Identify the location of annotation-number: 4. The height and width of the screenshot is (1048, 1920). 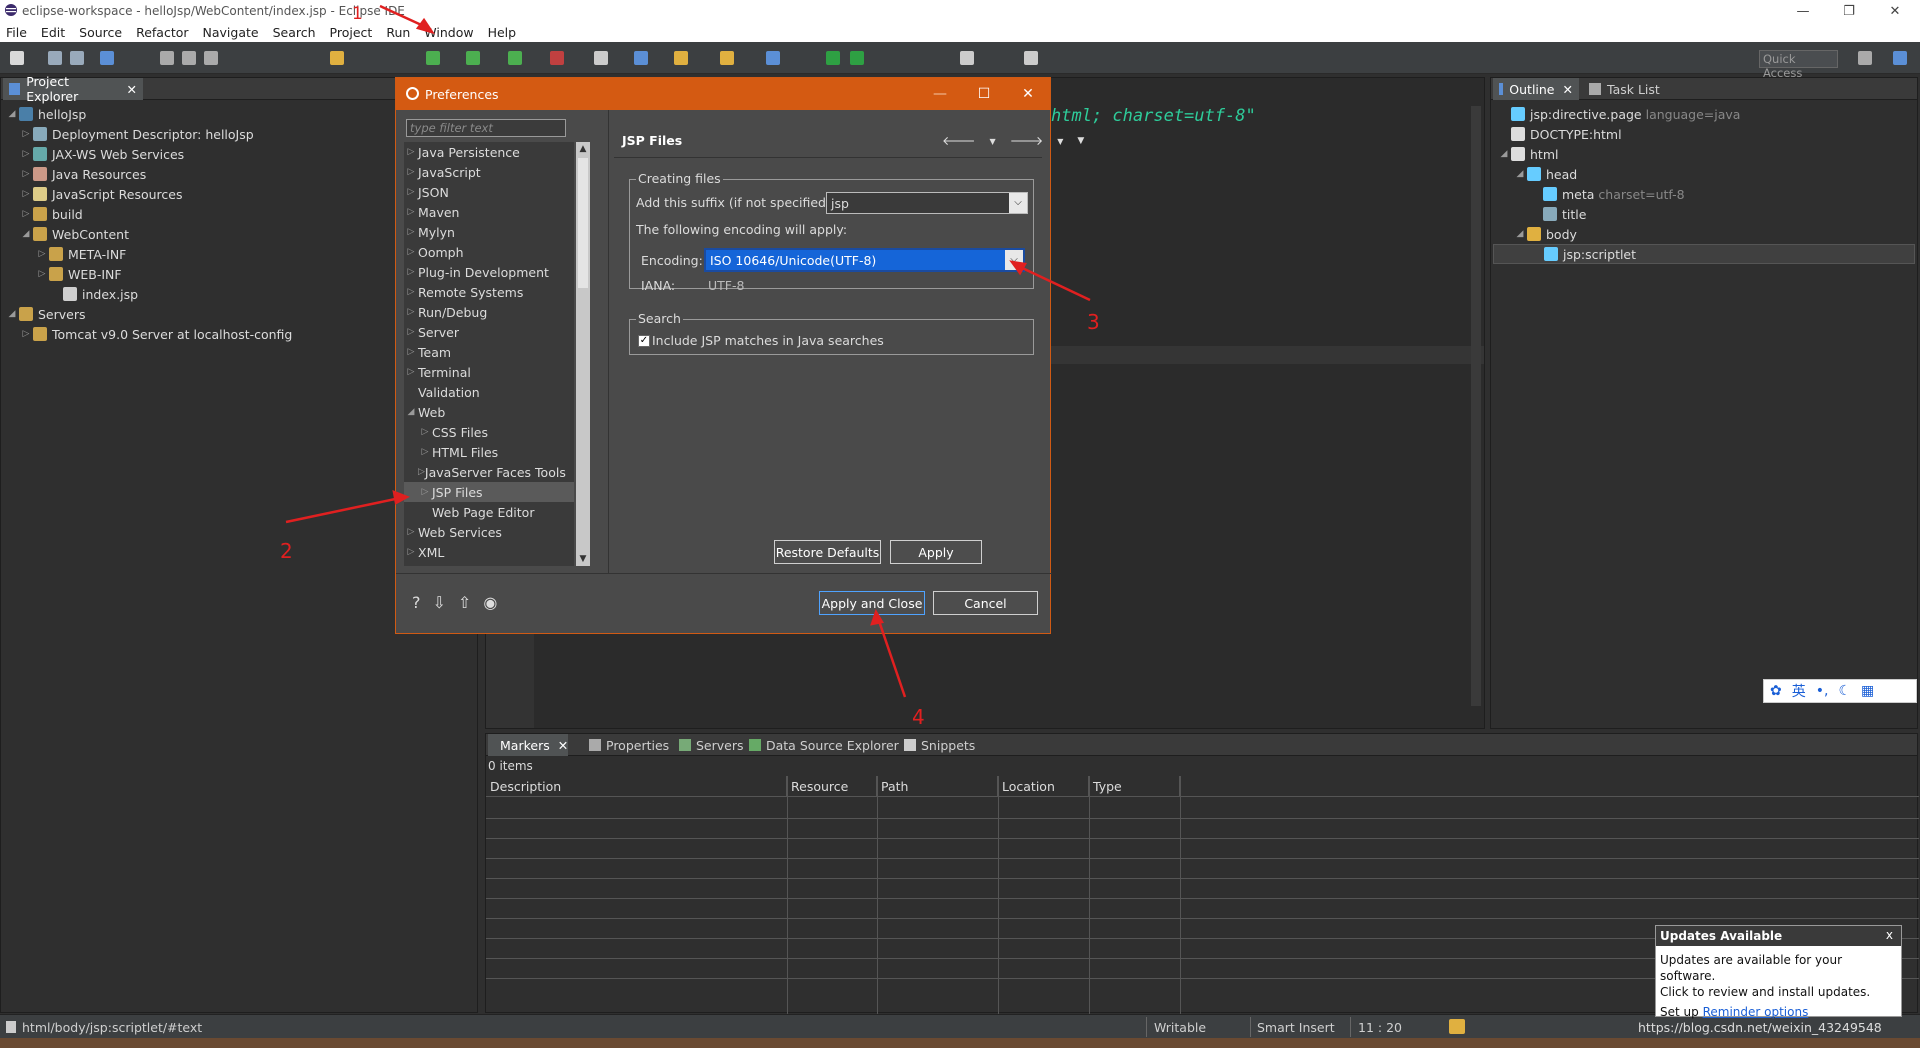
(918, 717).